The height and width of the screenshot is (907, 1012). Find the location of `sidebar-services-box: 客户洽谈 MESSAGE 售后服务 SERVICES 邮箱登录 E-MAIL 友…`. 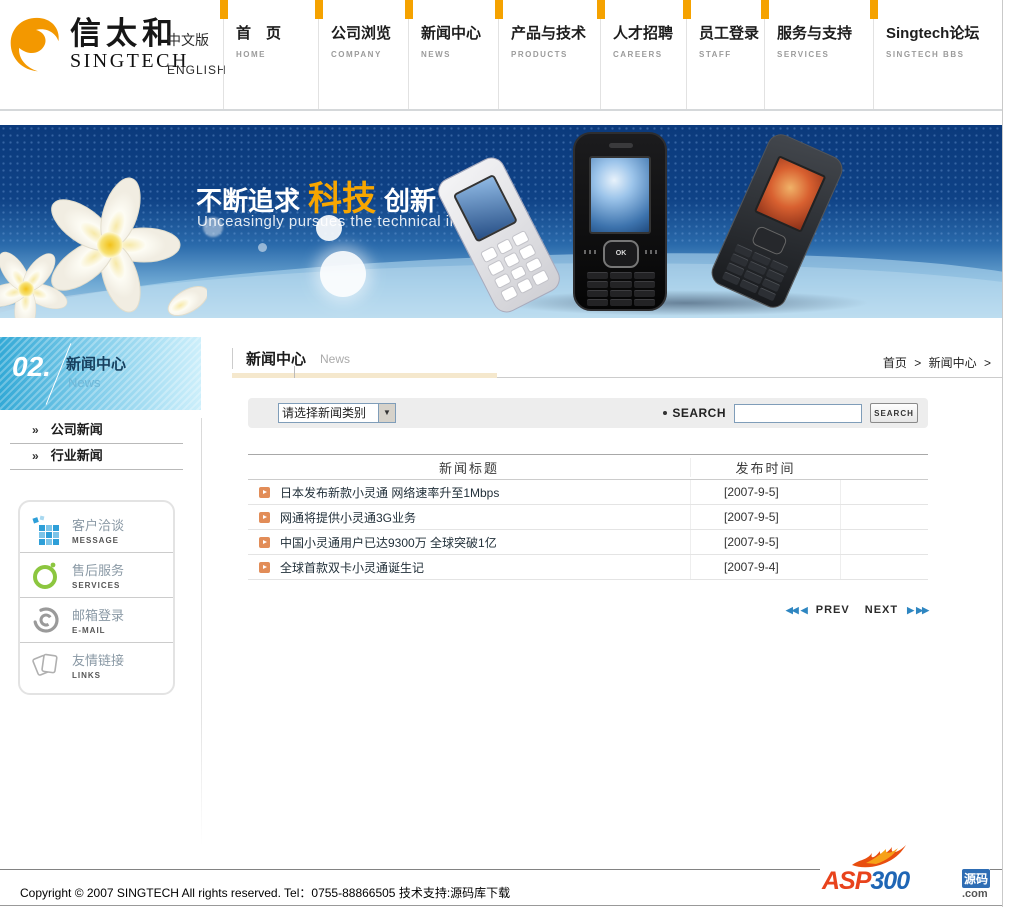

sidebar-services-box: 客户洽谈 MESSAGE 售后服务 SERVICES 邮箱登录 E-MAIL 友… is located at coordinates (96, 597).